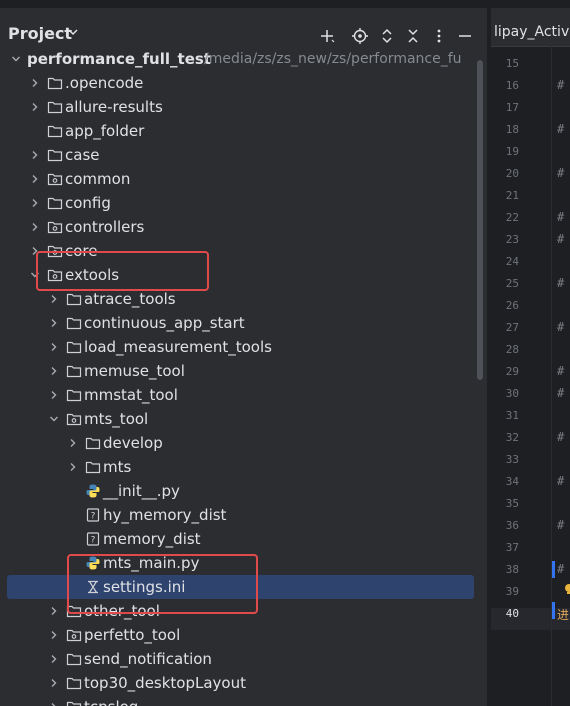  I want to click on tree-row: config, so click(243, 203).